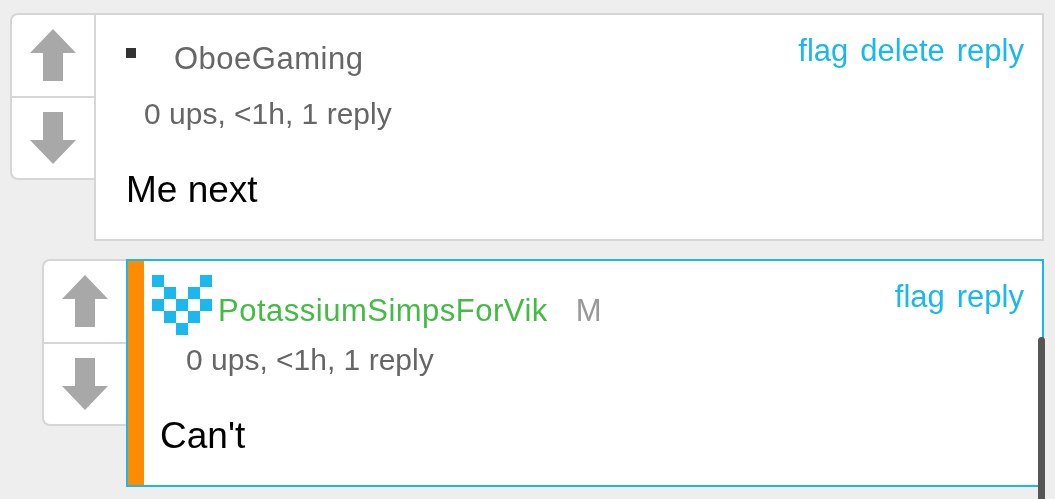 The height and width of the screenshot is (499, 1055). I want to click on username-link: OboeGaming, so click(269, 59).